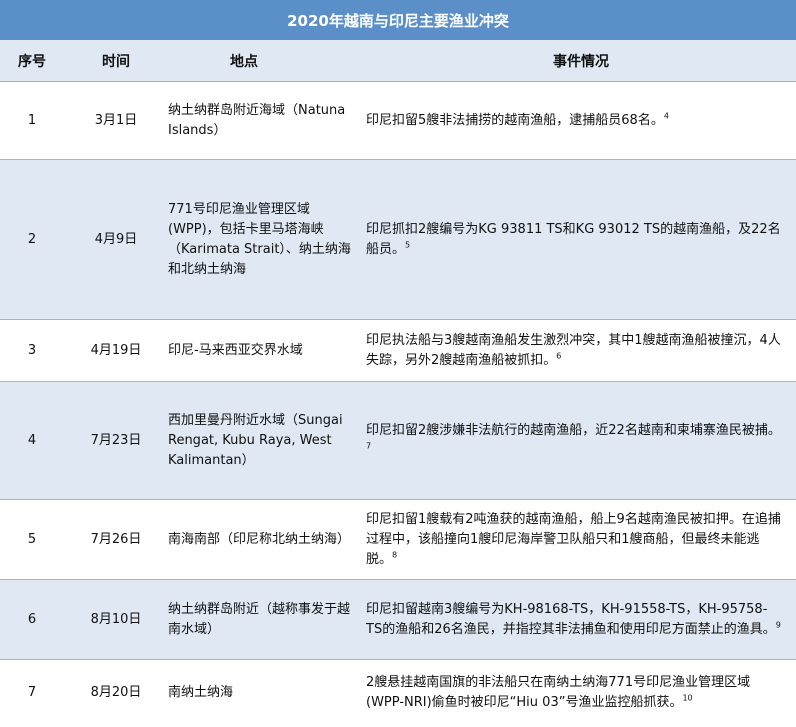 The width and height of the screenshot is (796, 727). Describe the element at coordinates (32, 693) in the screenshot. I see `row-num: 7` at that location.